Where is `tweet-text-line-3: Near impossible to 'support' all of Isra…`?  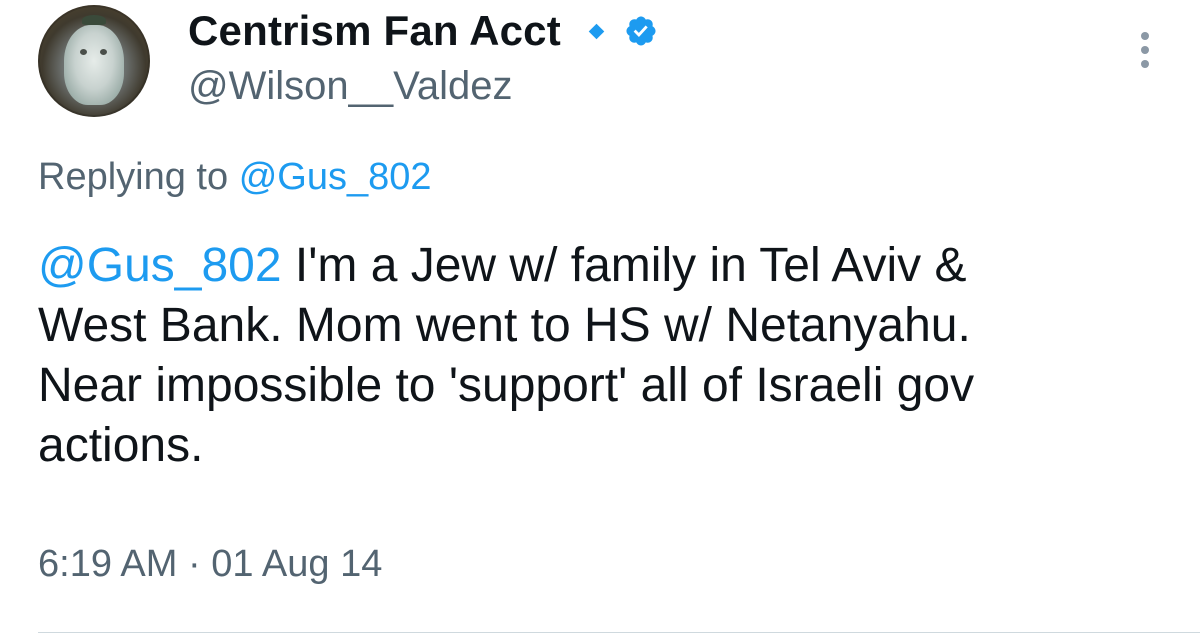 tweet-text-line-3: Near impossible to 'support' all of Isra… is located at coordinates (506, 385).